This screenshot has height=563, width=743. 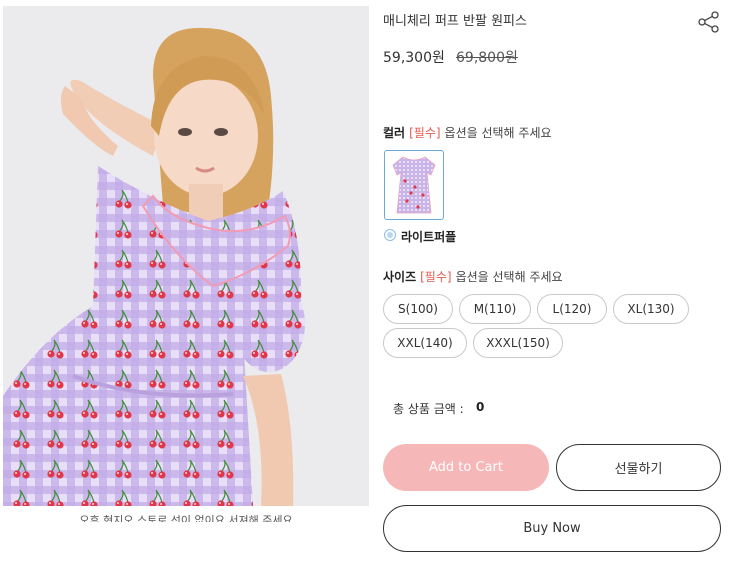 I want to click on share-icon, so click(x=709, y=22).